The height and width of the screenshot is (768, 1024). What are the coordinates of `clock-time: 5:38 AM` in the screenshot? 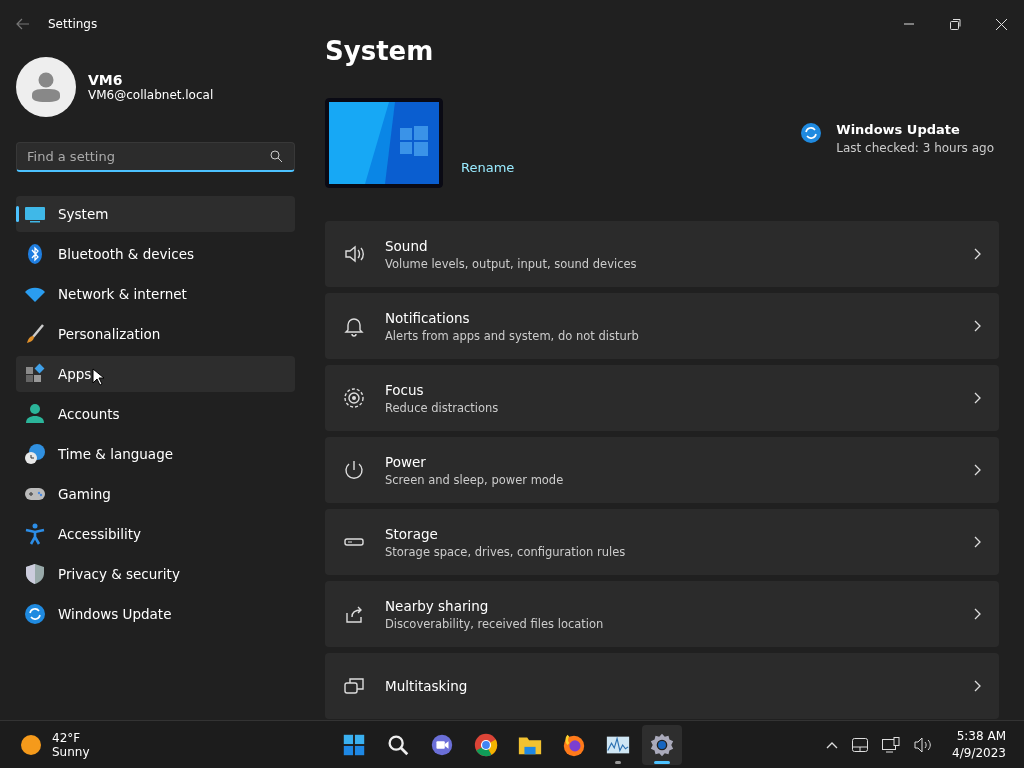 It's located at (979, 736).